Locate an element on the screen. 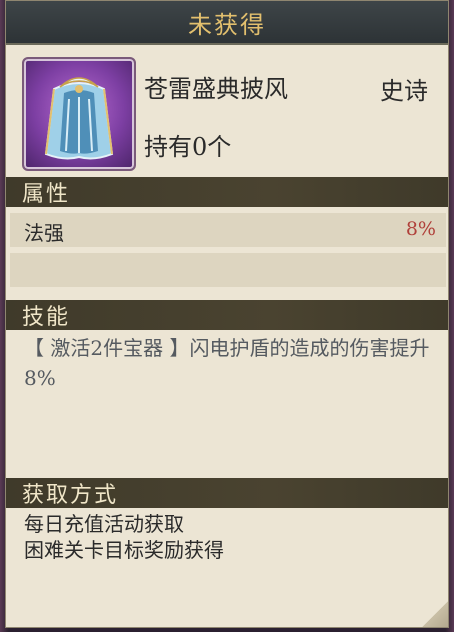 This screenshot has height=632, width=454. attributes-header: 属性 is located at coordinates (227, 192).